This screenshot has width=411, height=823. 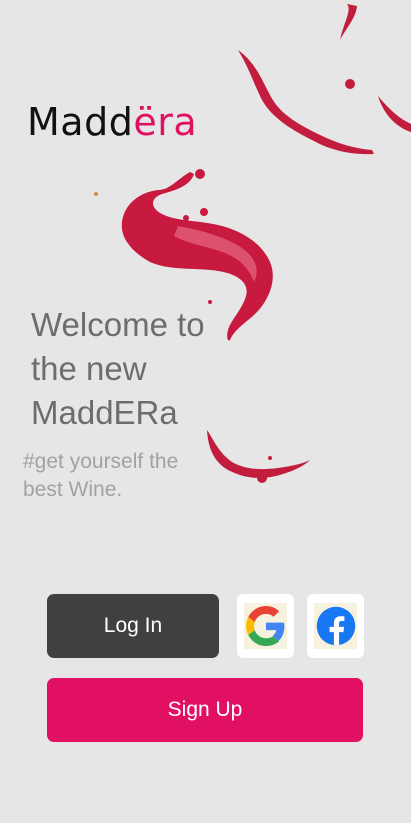 I want to click on logo-text-dark: Madd, so click(x=80, y=122).